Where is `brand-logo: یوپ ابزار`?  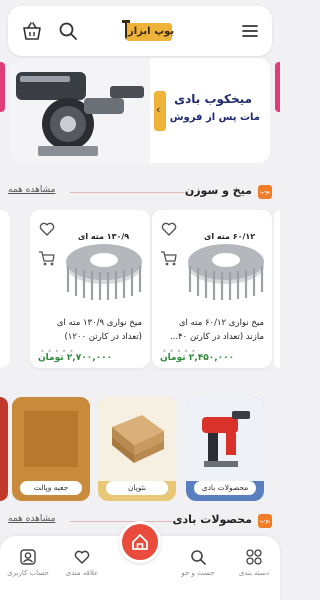 brand-logo: یوپ ابزار is located at coordinates (147, 31).